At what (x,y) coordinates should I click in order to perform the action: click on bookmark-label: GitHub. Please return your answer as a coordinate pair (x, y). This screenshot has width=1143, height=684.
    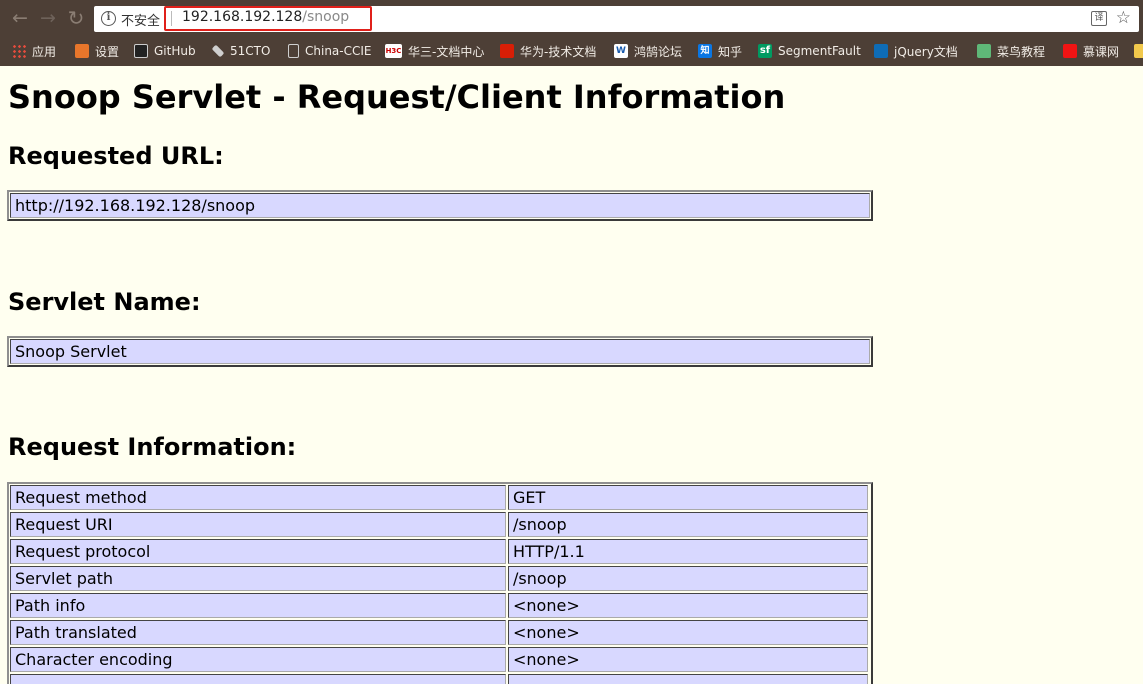
    Looking at the image, I should click on (175, 51).